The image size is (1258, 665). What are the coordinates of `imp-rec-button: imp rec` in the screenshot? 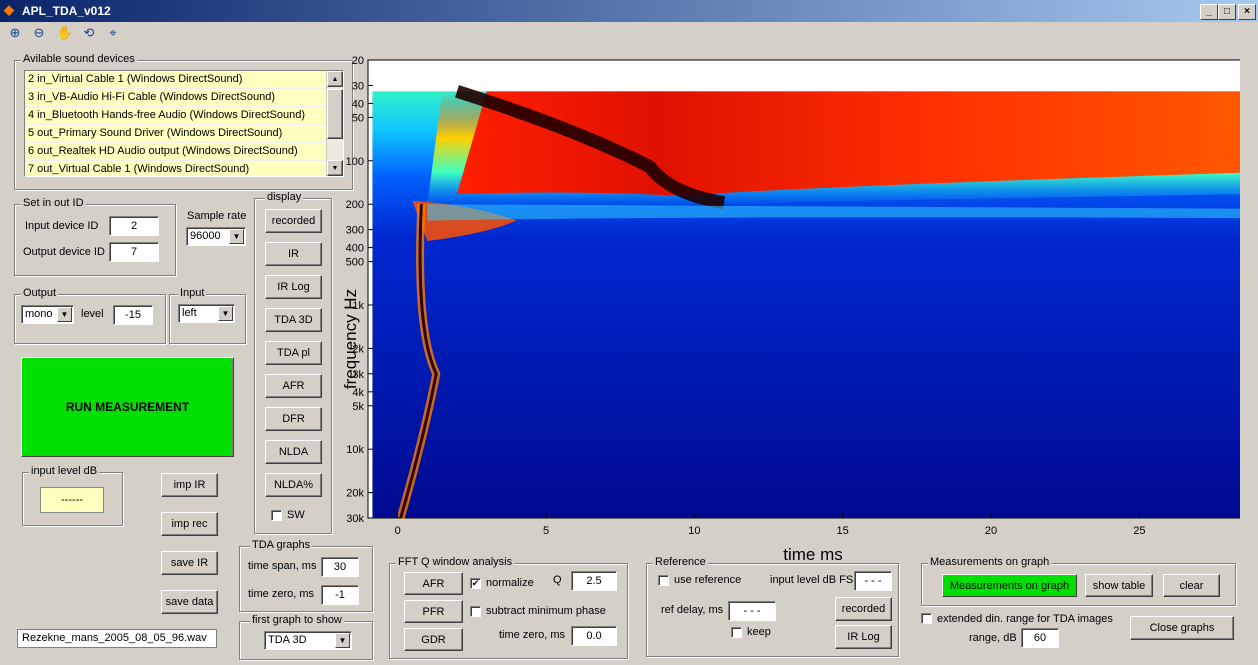 It's located at (189, 524).